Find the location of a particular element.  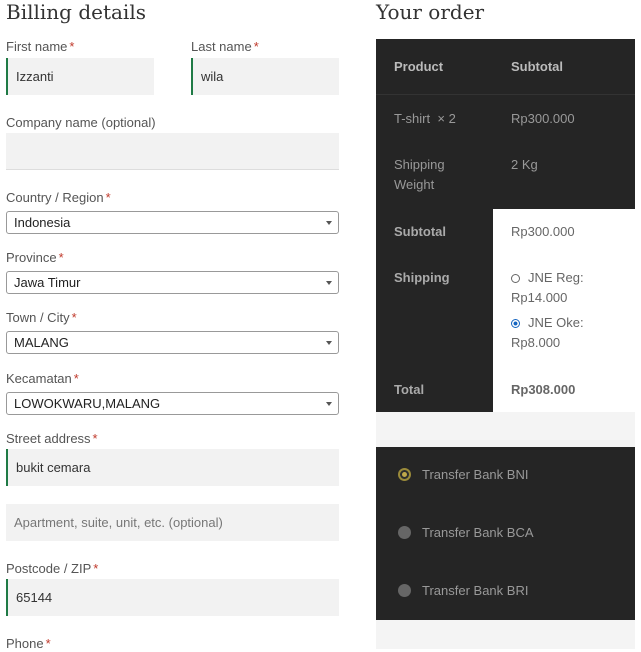

town-select: MALANG is located at coordinates (172, 342).